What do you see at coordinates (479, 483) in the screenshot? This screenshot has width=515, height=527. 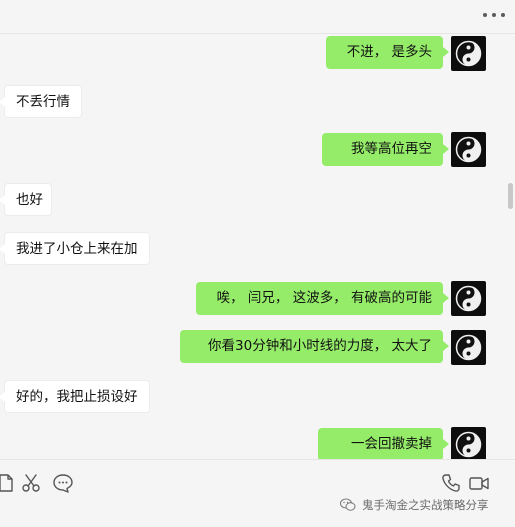 I see `video-icon` at bounding box center [479, 483].